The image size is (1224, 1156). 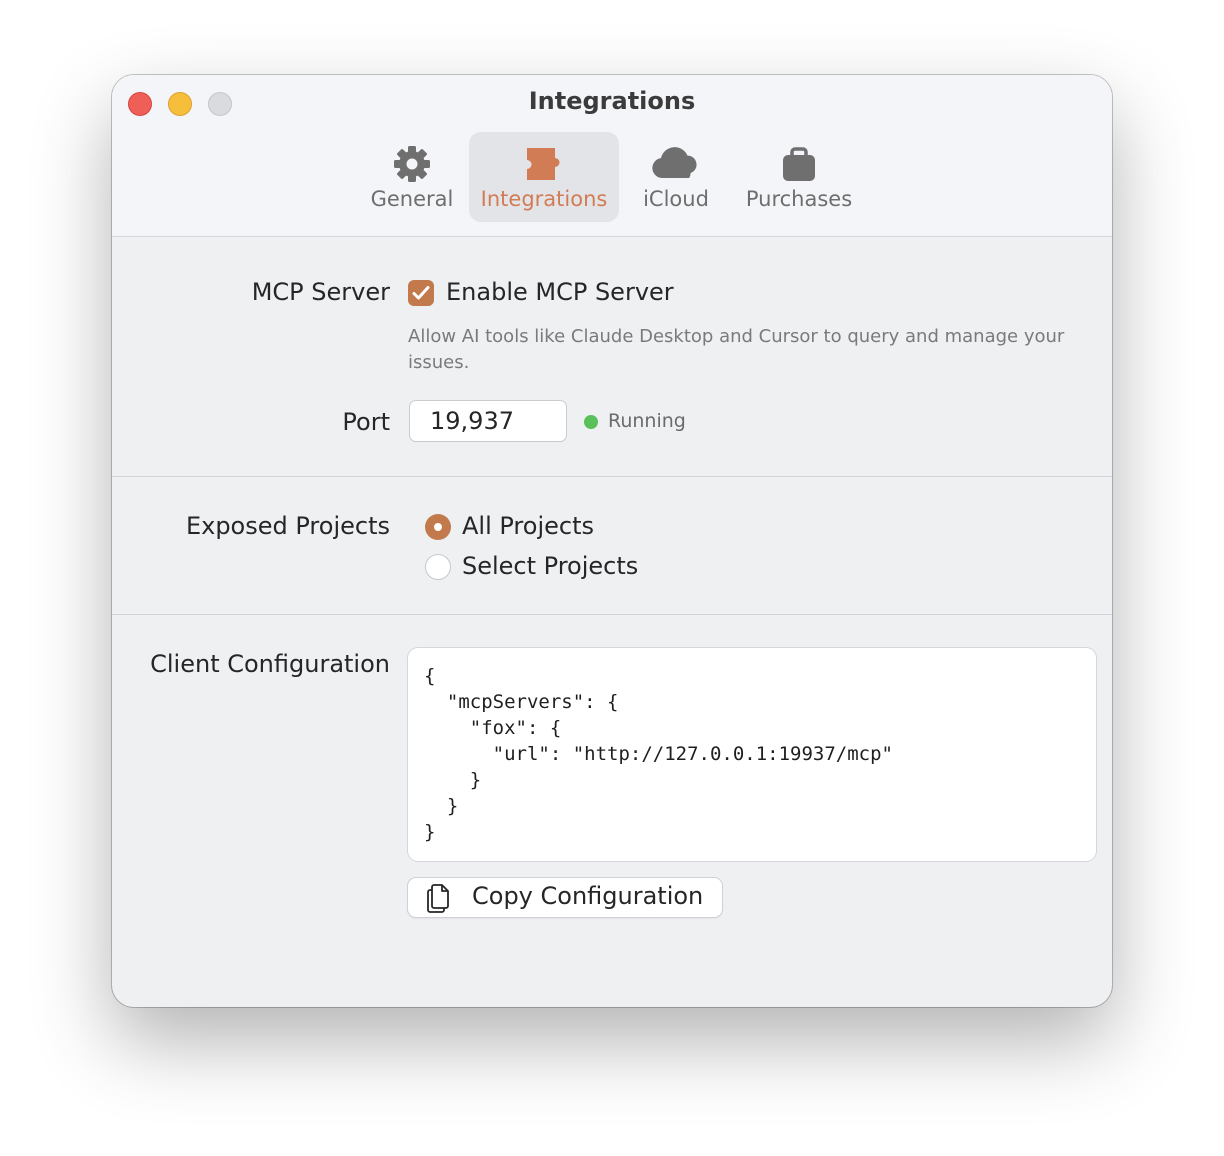 I want to click on tab-icloud: iCloud, so click(x=676, y=177).